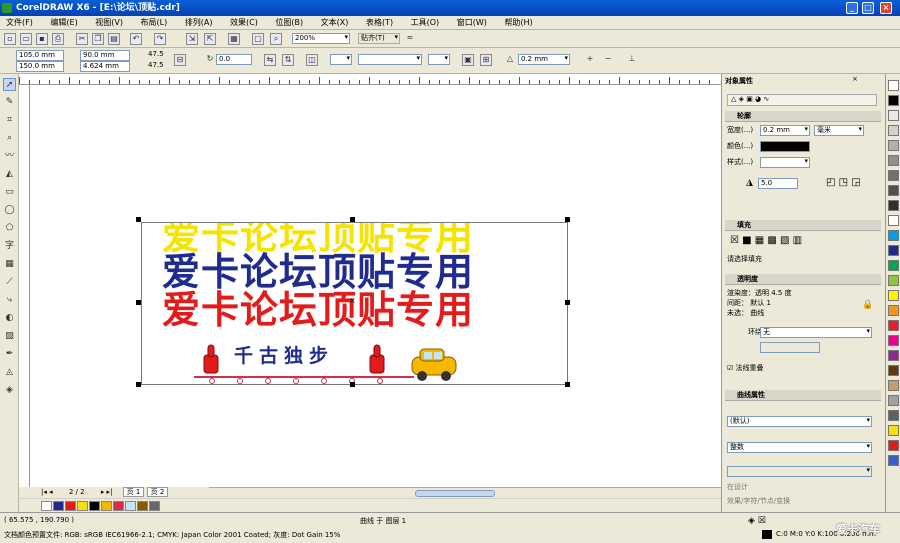 This screenshot has height=543, width=900. Describe the element at coordinates (105, 55) in the screenshot. I see `width-field: 90.0 mm` at that location.